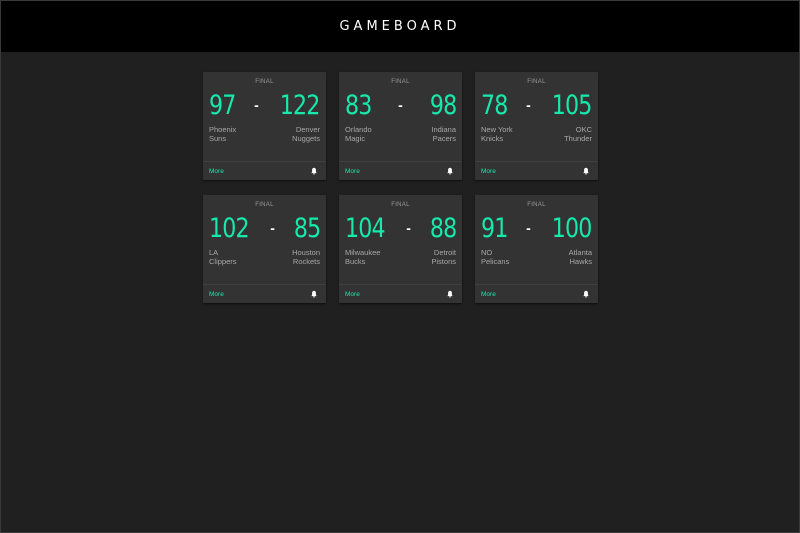  I want to click on away-team: Houston Rockets, so click(292, 260).